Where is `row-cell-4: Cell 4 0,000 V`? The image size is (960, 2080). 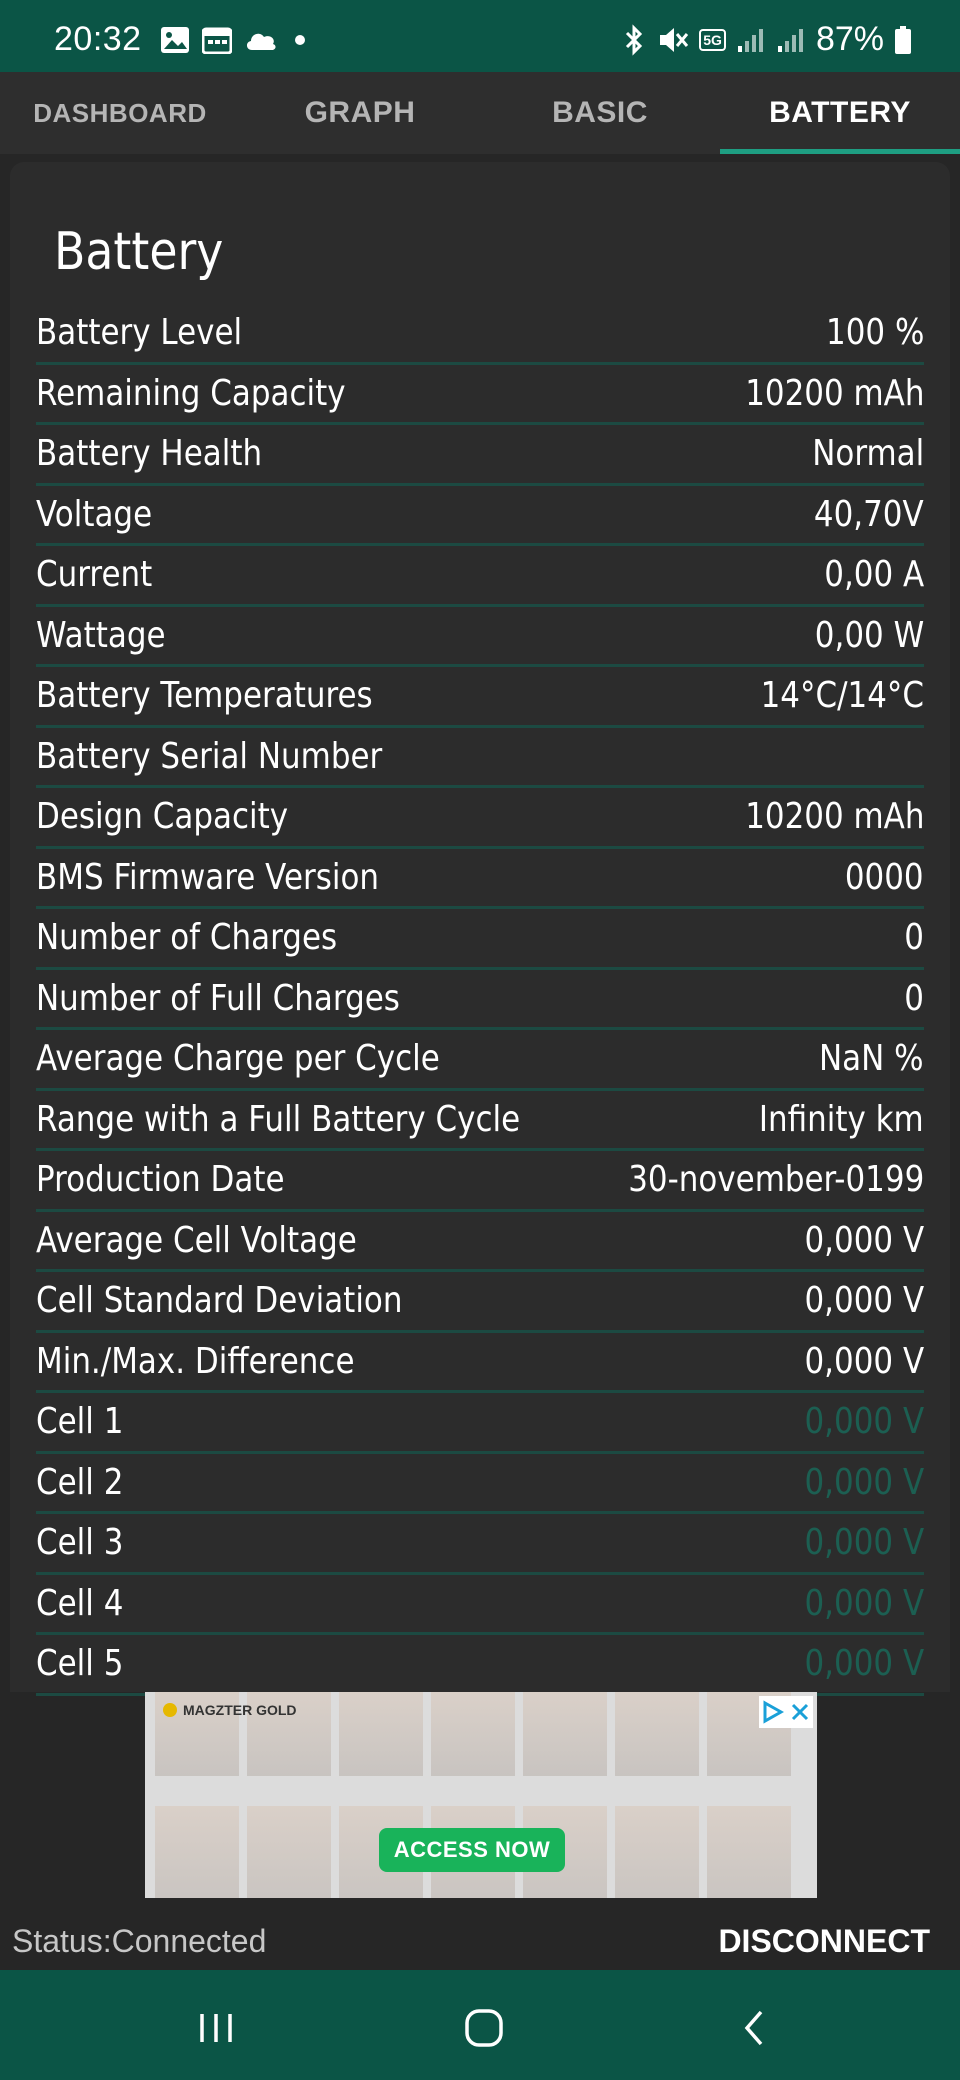
row-cell-4: Cell 4 0,000 V is located at coordinates (480, 1605).